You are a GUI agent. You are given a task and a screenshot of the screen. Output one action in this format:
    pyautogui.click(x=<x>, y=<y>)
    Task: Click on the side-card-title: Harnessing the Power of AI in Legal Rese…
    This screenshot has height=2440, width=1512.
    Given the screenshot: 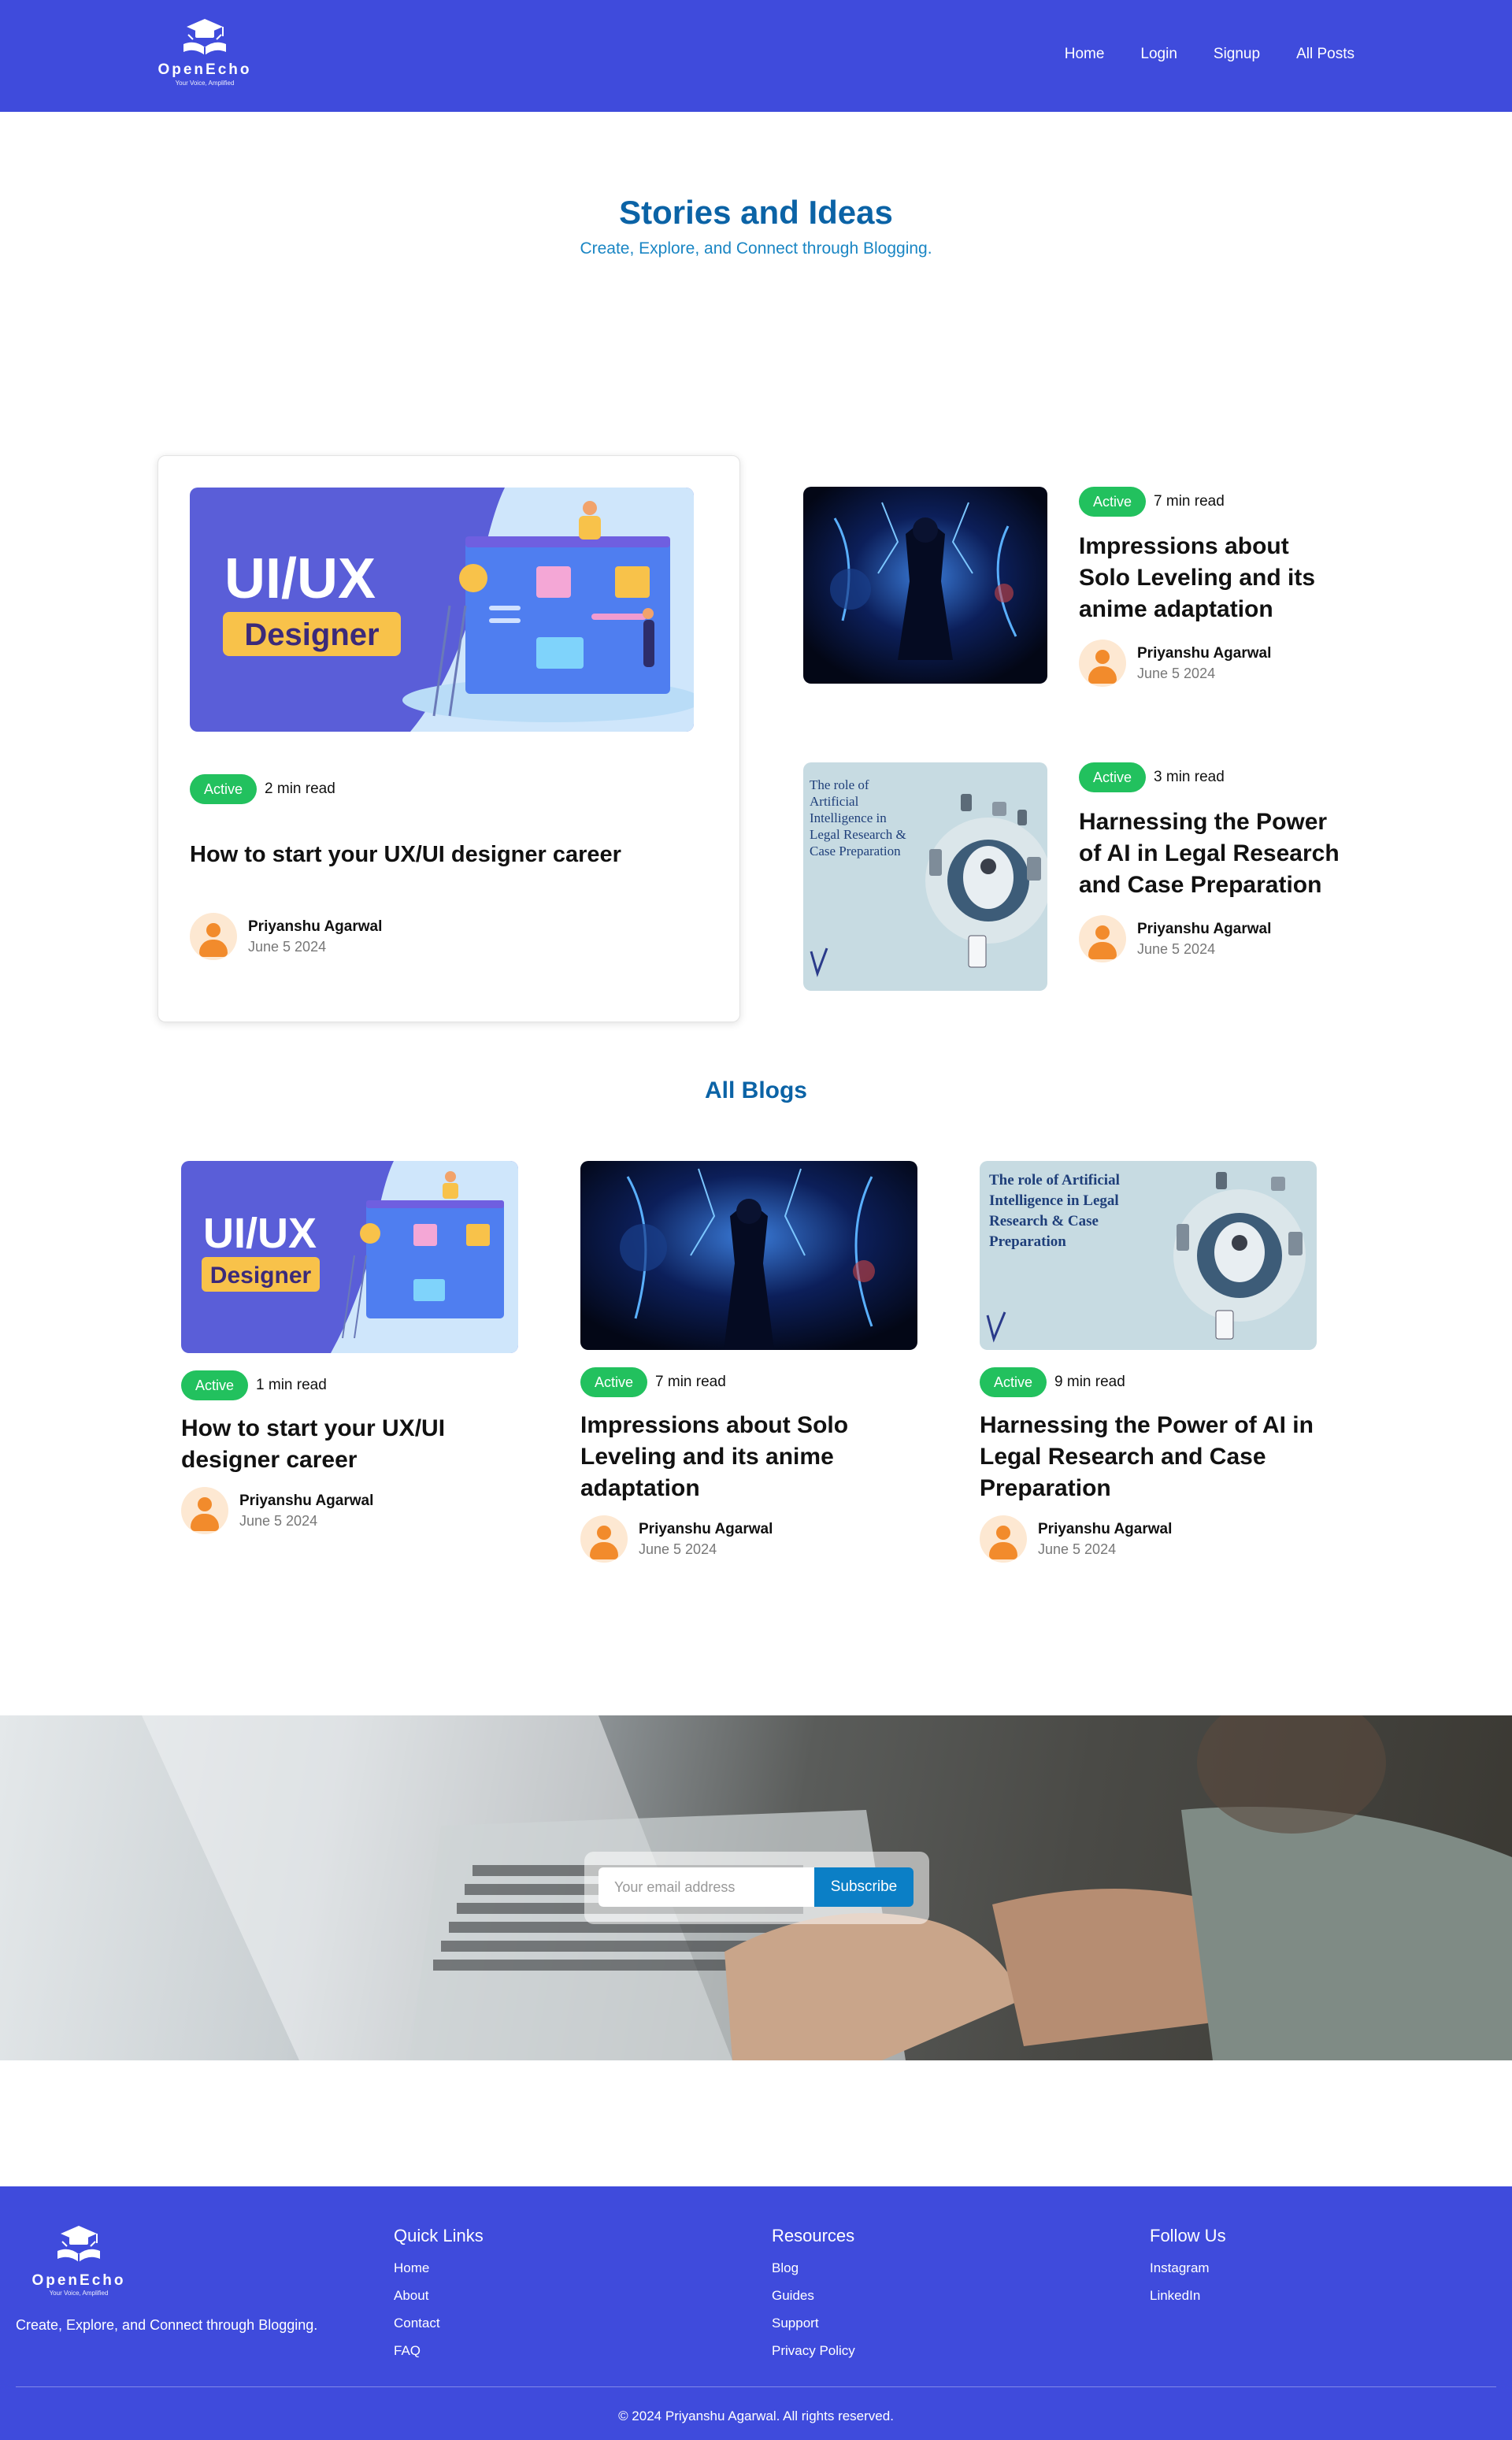 What is the action you would take?
    pyautogui.click(x=1213, y=854)
    